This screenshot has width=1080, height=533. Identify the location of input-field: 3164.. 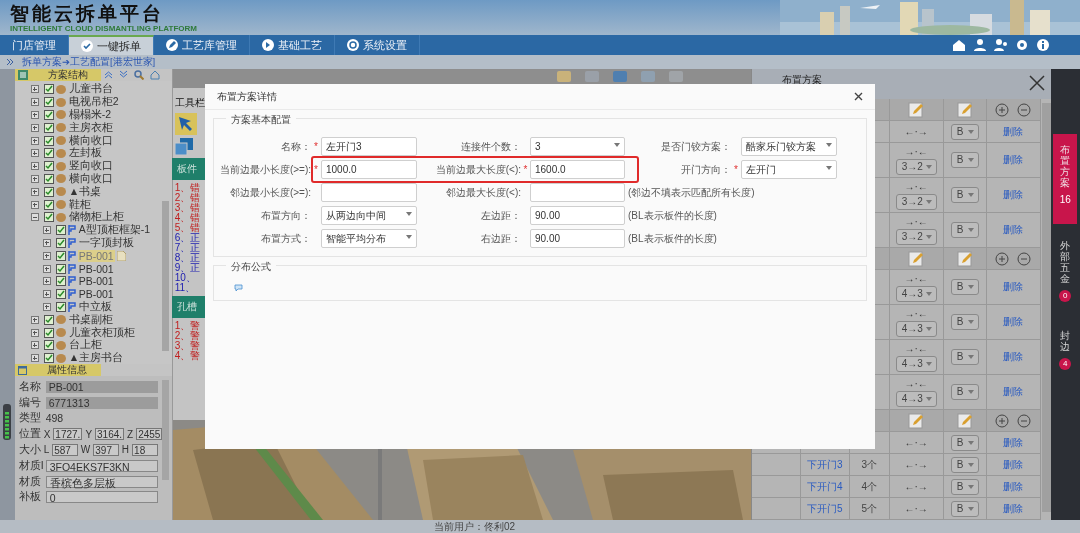
(110, 434).